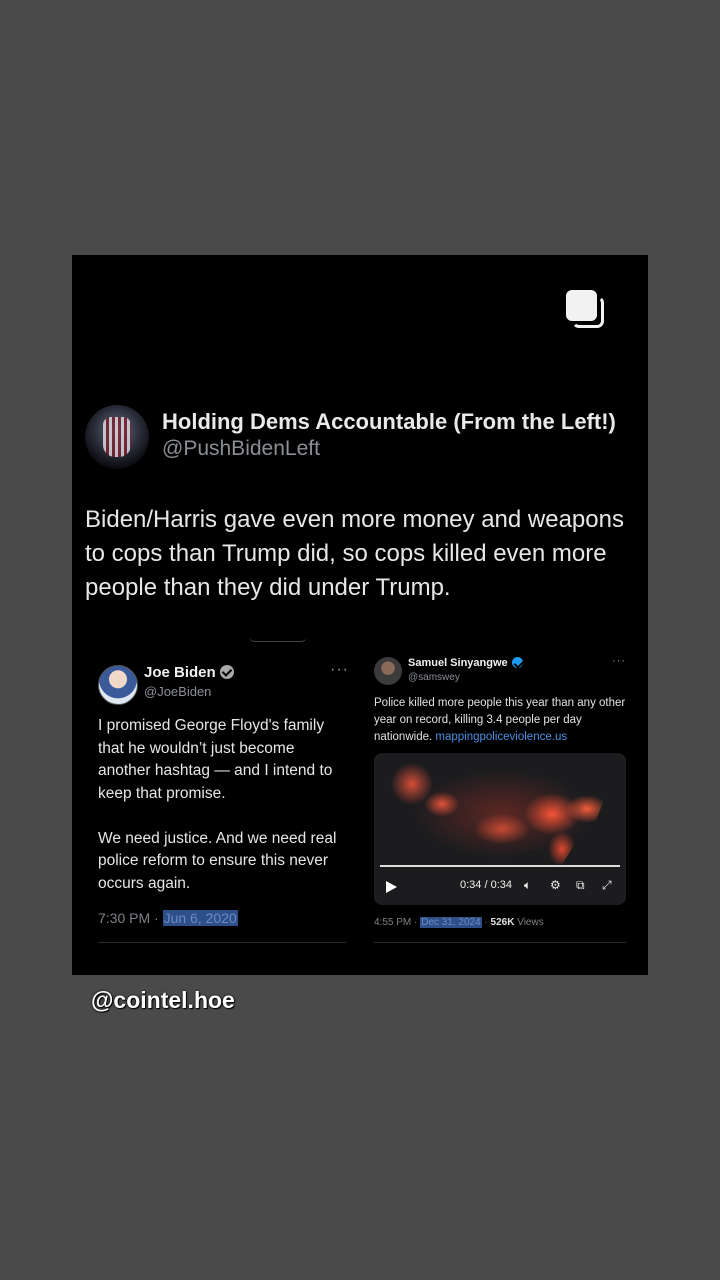 This screenshot has width=720, height=1280. I want to click on tweet-timestamp: 7:30 PM · Jun 6, 2020, so click(168, 918).